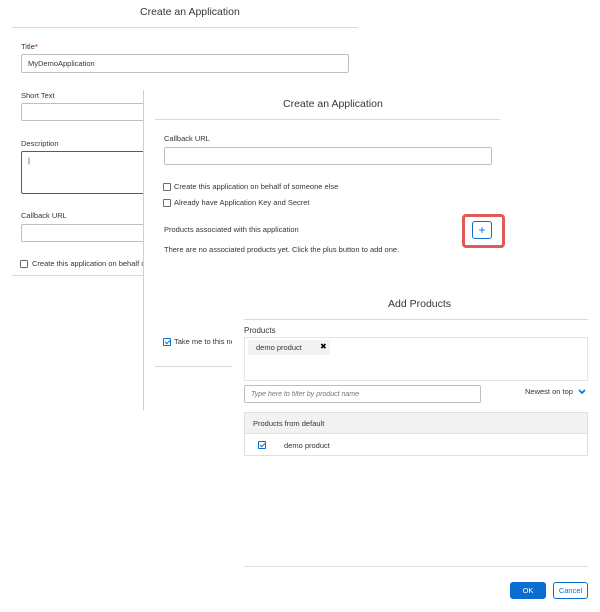 This screenshot has width=600, height=612. What do you see at coordinates (242, 202) in the screenshot?
I see `have-key-label: Already have Application Key and Secret` at bounding box center [242, 202].